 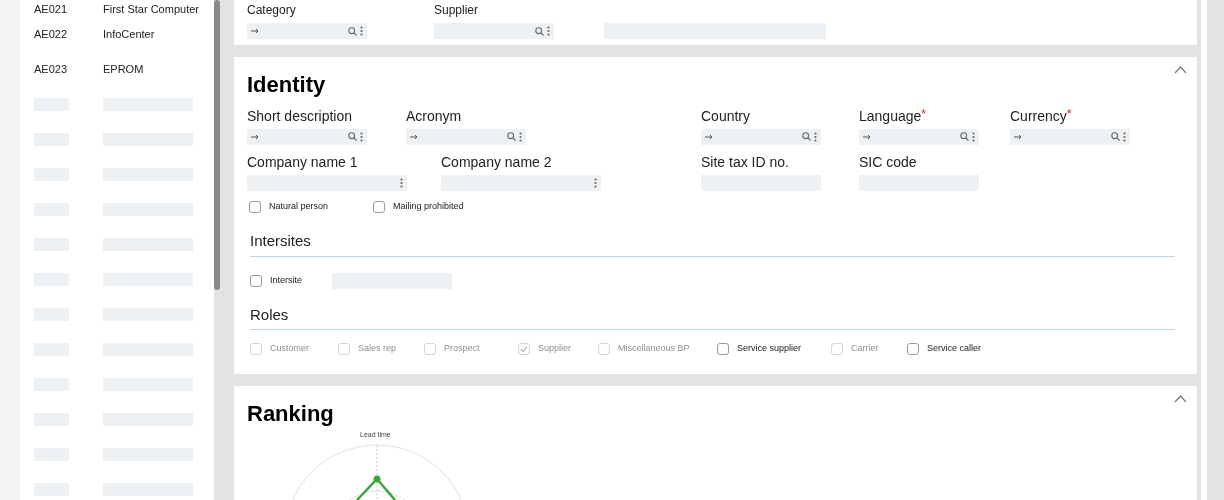 I want to click on checkbox-label: Intersite, so click(x=286, y=281).